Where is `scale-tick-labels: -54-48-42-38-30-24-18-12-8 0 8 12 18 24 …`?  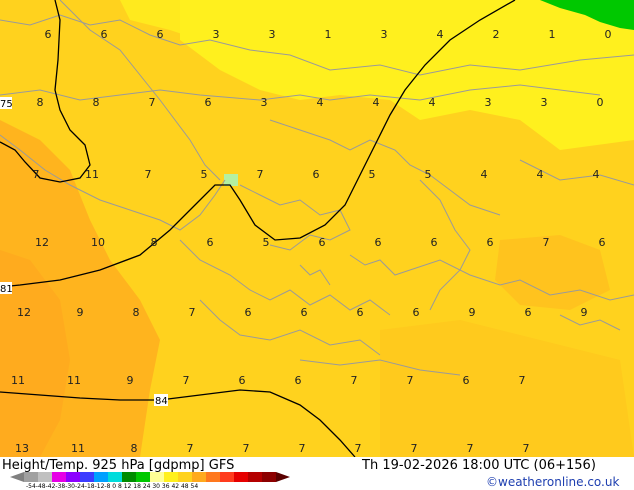 scale-tick-labels: -54-48-42-38-30-24-18-12-8 0 8 12 18 24 … is located at coordinates (112, 486).